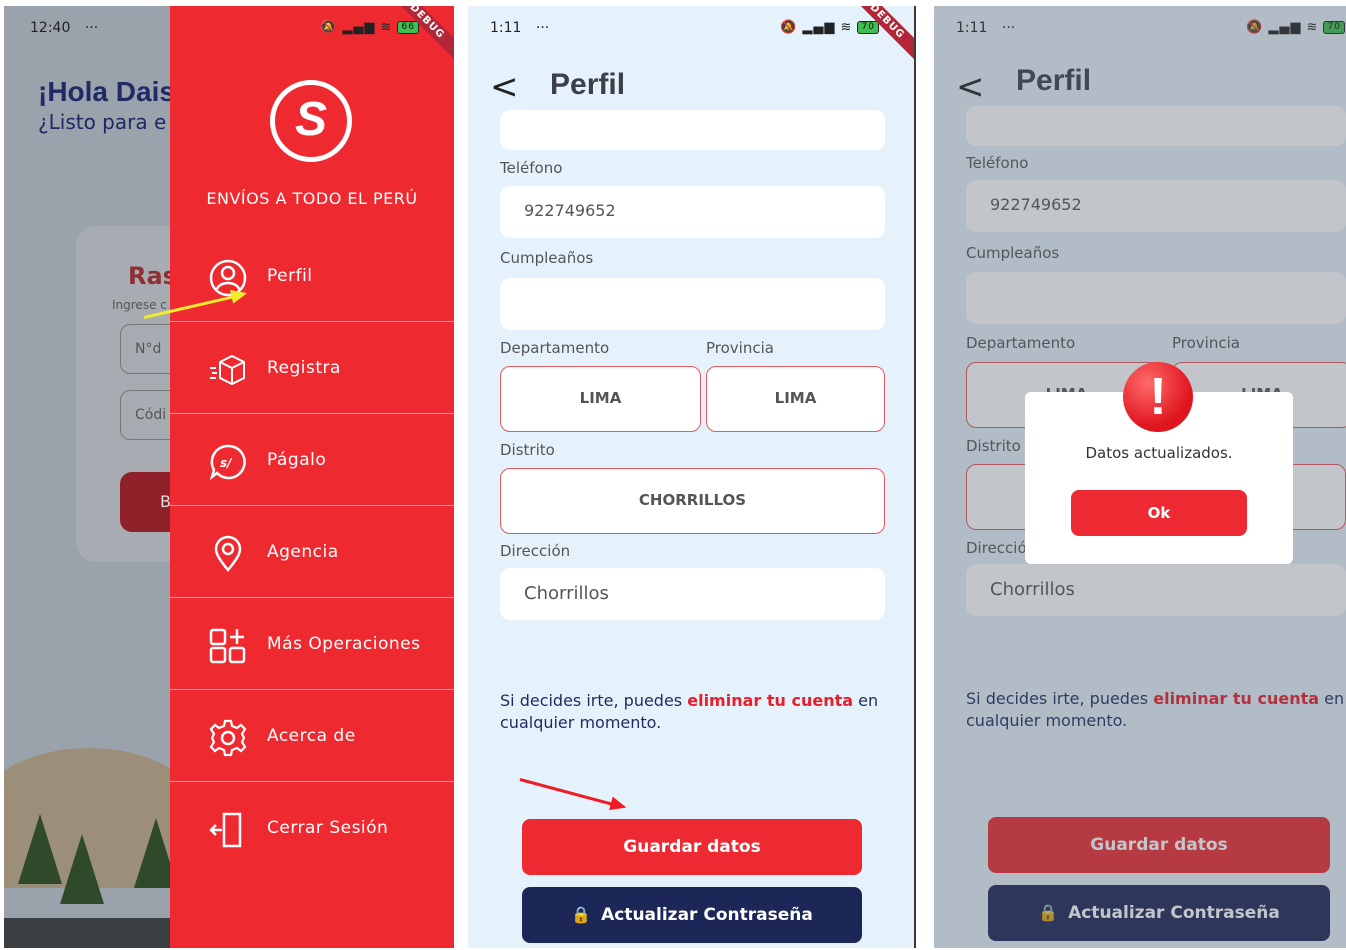 This screenshot has height=950, width=1346. Describe the element at coordinates (594, 700) in the screenshot. I see `note-text: Si decides irte, puedes` at that location.